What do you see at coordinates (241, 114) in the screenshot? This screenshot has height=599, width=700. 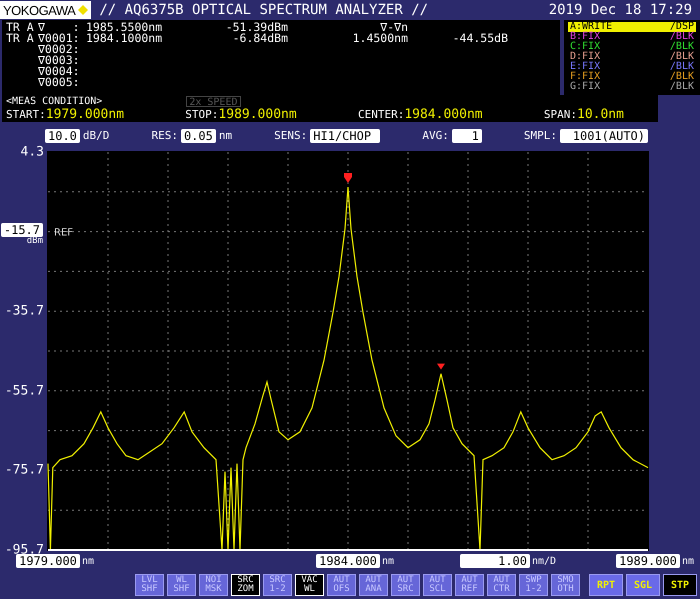 I see `meas-condition-item: STOP:1989.000nm` at bounding box center [241, 114].